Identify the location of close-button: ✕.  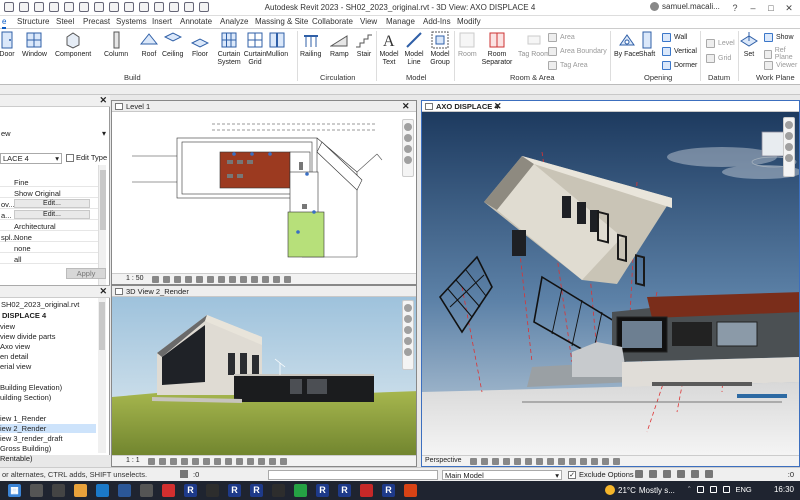
(789, 8).